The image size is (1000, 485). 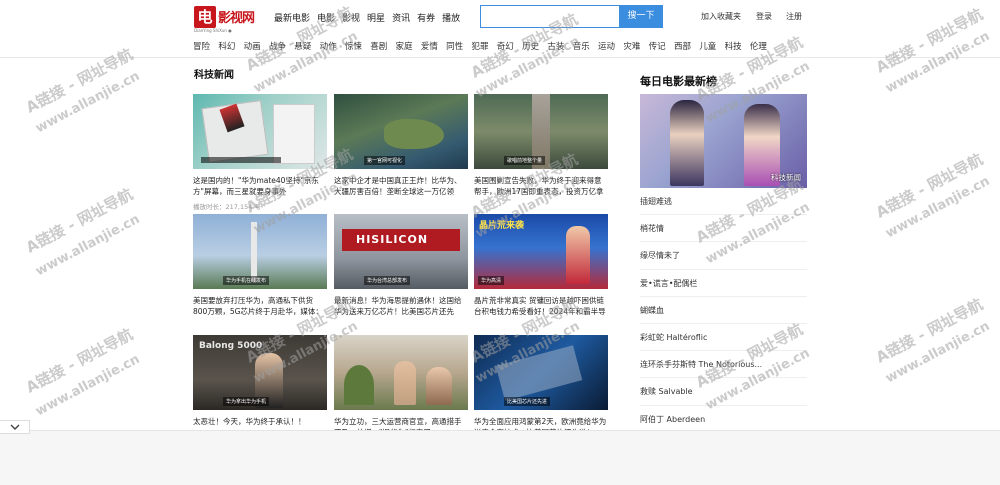 I want to click on search-button: 搜一下, so click(x=641, y=16).